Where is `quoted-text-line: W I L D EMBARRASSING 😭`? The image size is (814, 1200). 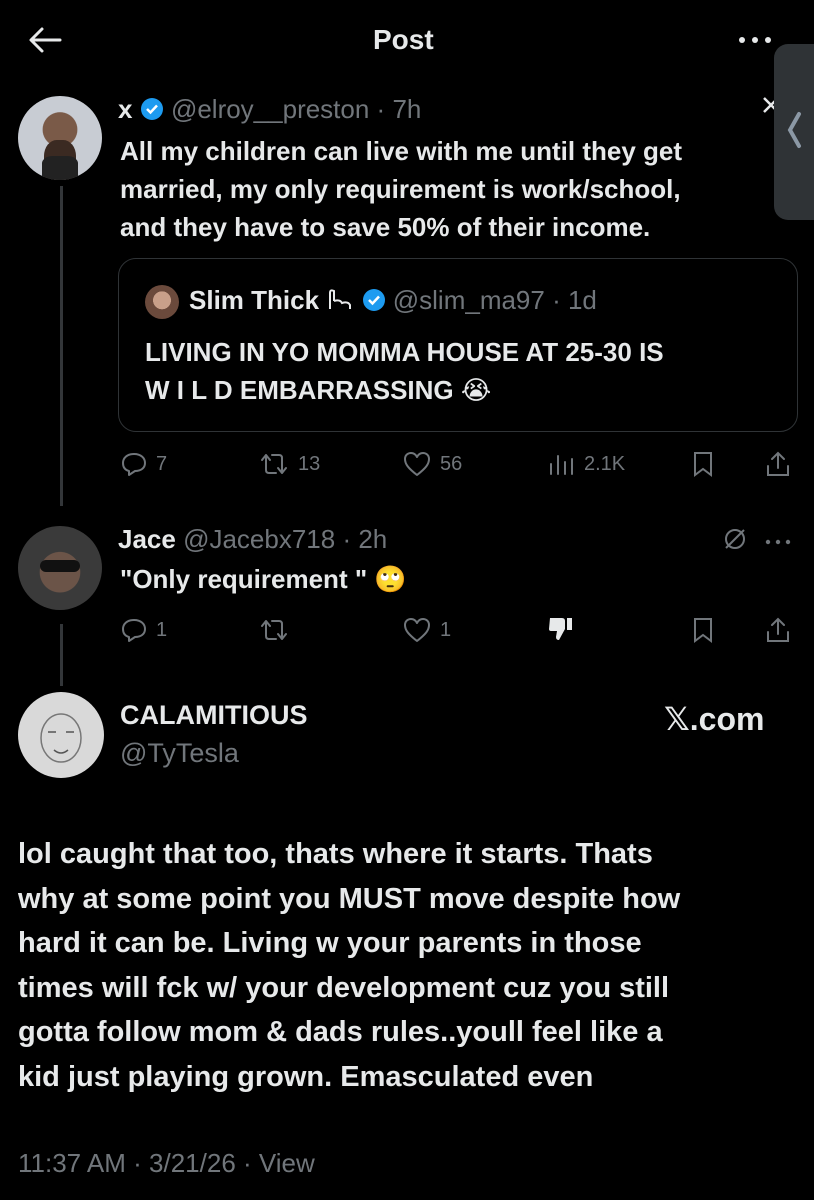
quoted-text-line: W I L D EMBARRASSING 😭 is located at coordinates (318, 390).